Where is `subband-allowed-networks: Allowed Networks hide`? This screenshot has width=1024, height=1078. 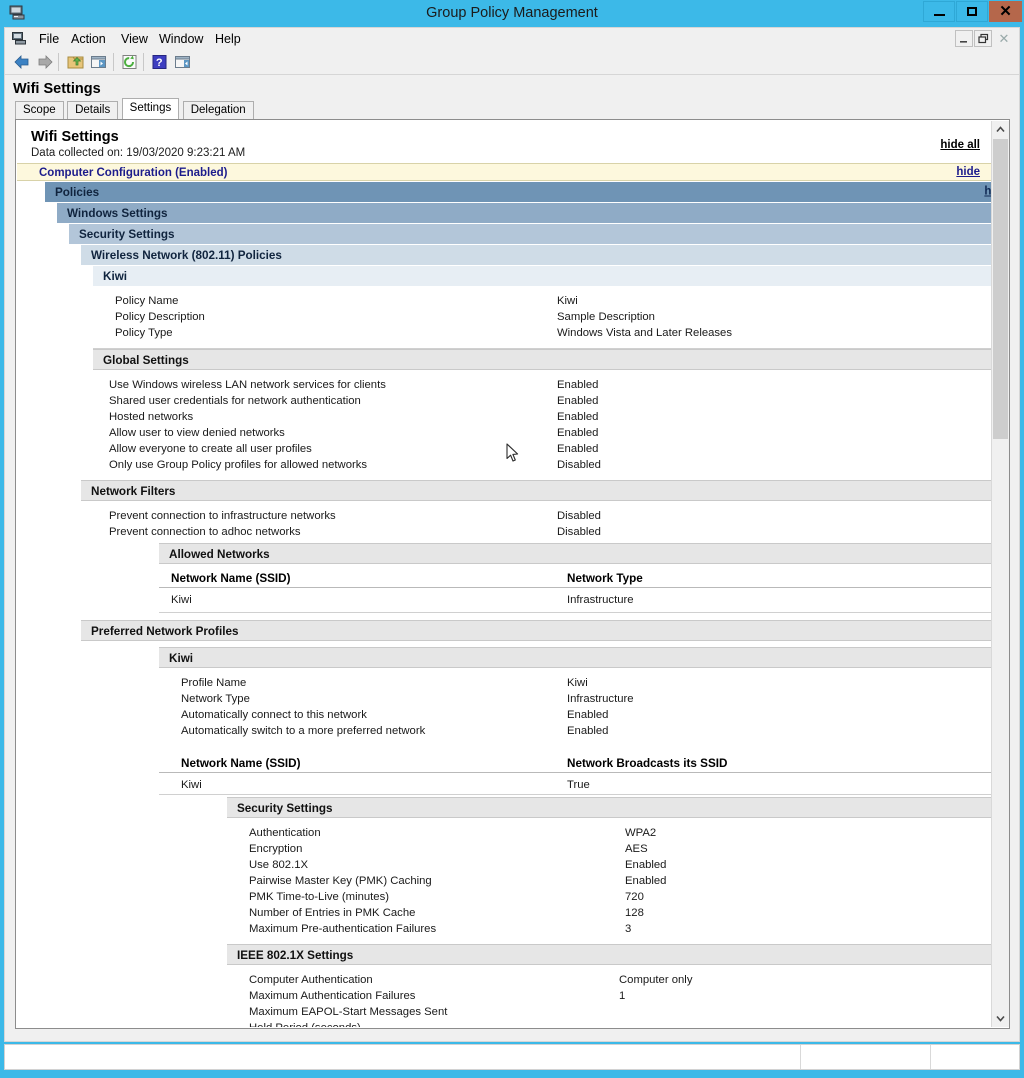 subband-allowed-networks: Allowed Networks hide is located at coordinates (575, 553).